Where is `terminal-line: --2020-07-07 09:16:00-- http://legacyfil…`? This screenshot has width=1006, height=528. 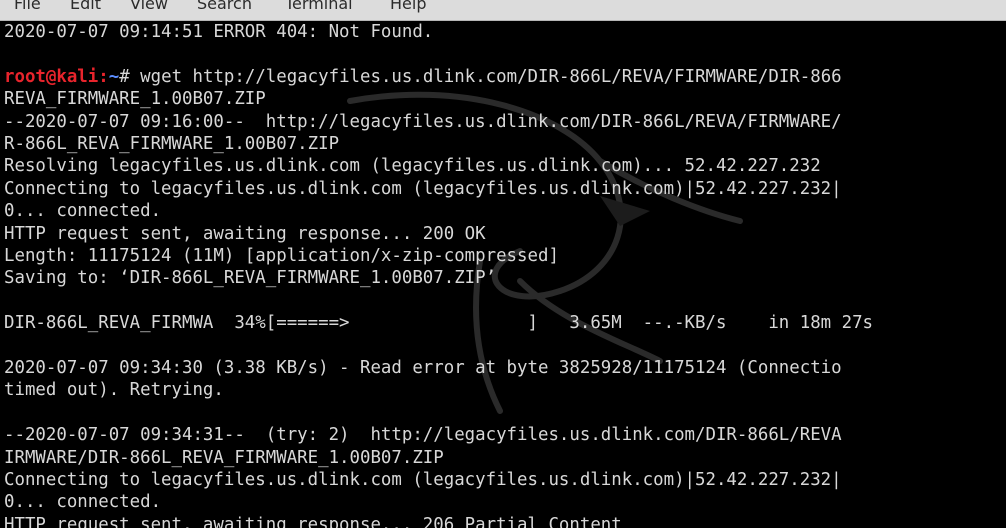
terminal-line: --2020-07-07 09:16:00-- http://legacyfil… is located at coordinates (423, 121).